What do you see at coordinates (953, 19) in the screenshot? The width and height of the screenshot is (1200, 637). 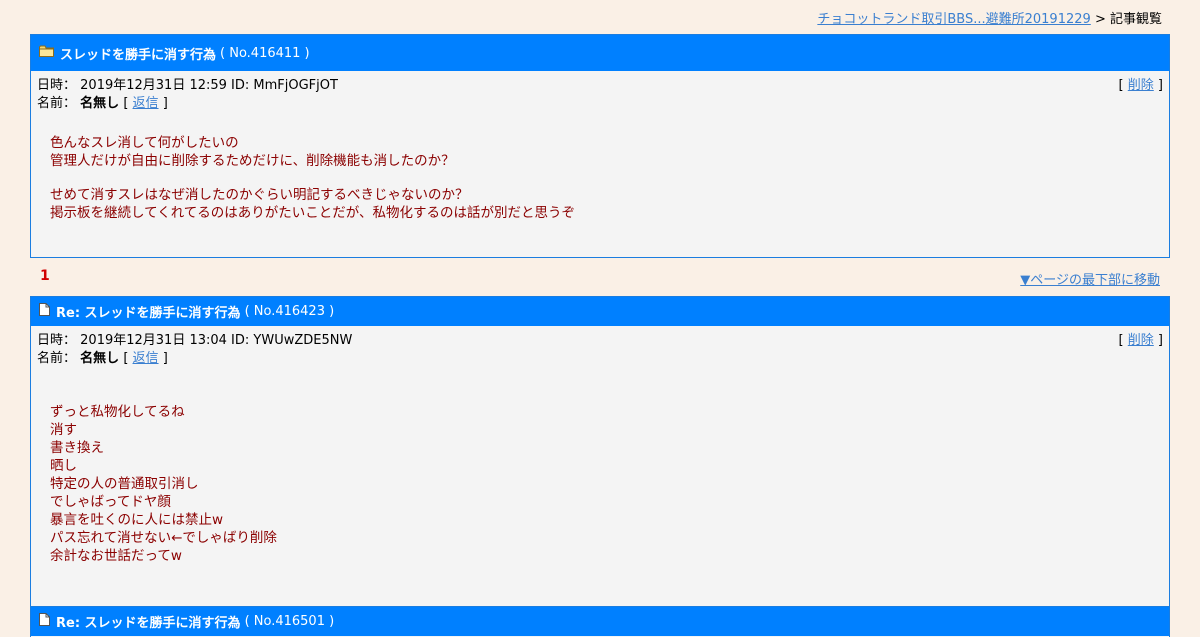 I see `breadcrumb-bbs-link: チョコットランド取引BBS...避難所20191229` at bounding box center [953, 19].